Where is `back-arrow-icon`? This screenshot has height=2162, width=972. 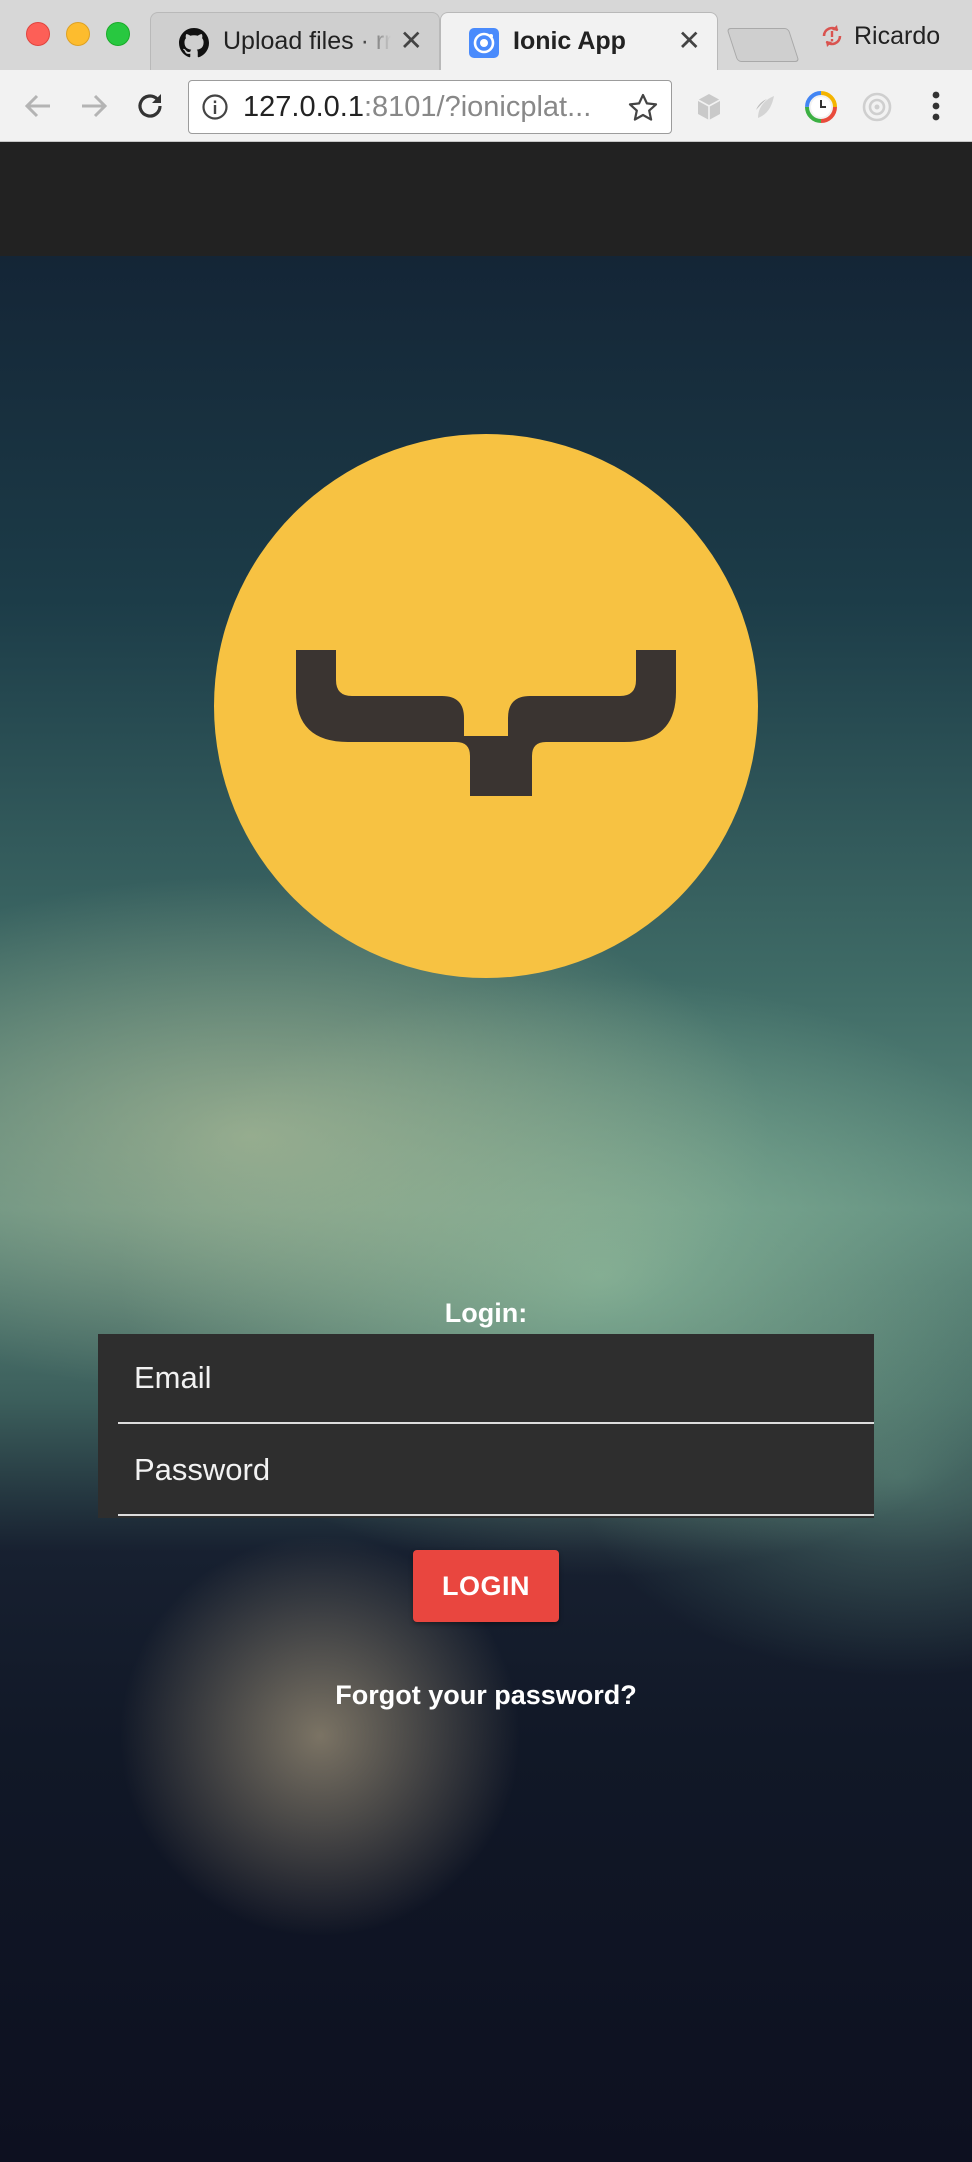
back-arrow-icon is located at coordinates (37, 106).